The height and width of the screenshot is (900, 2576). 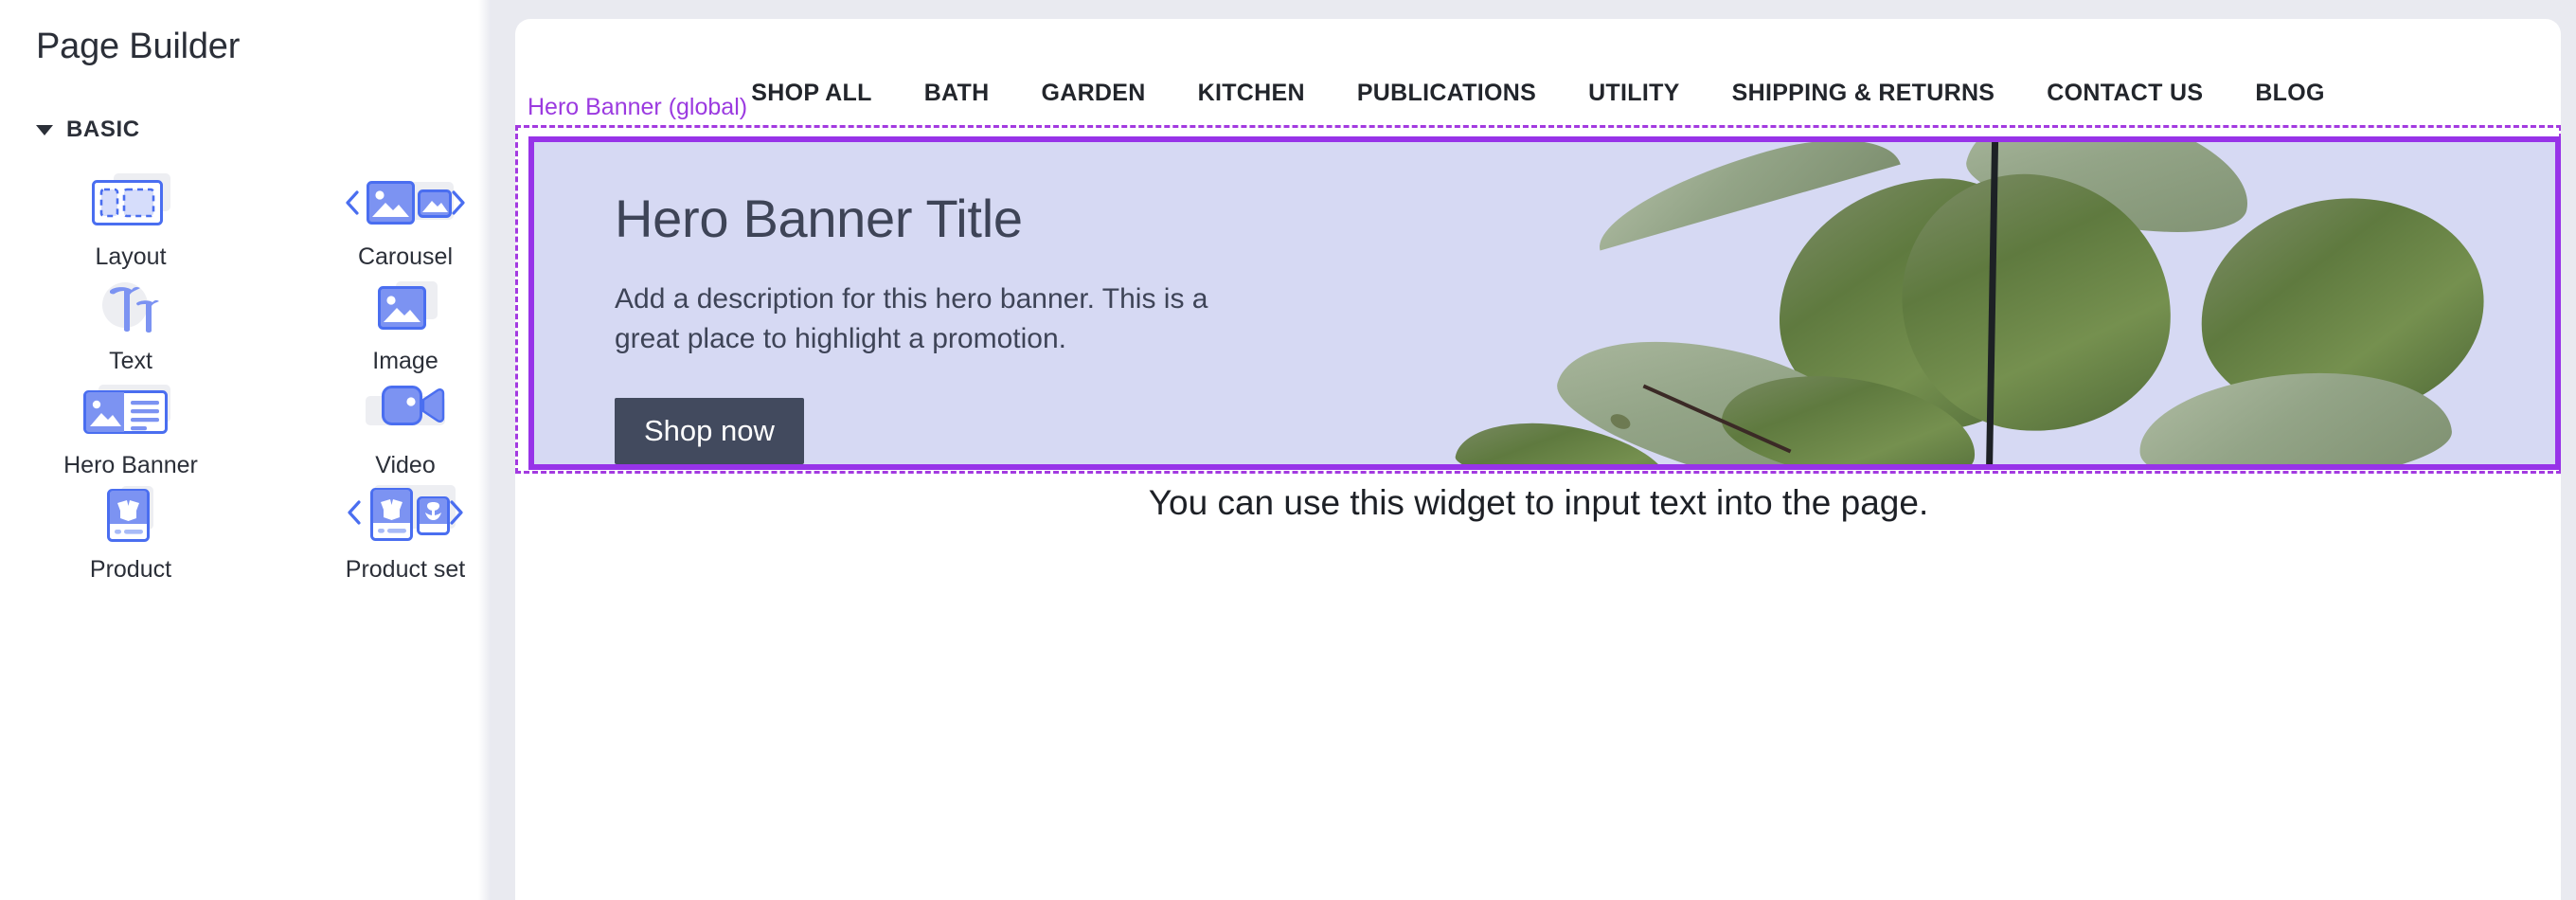 I want to click on nav-link-kitchen: KITCHEN, so click(x=1251, y=93).